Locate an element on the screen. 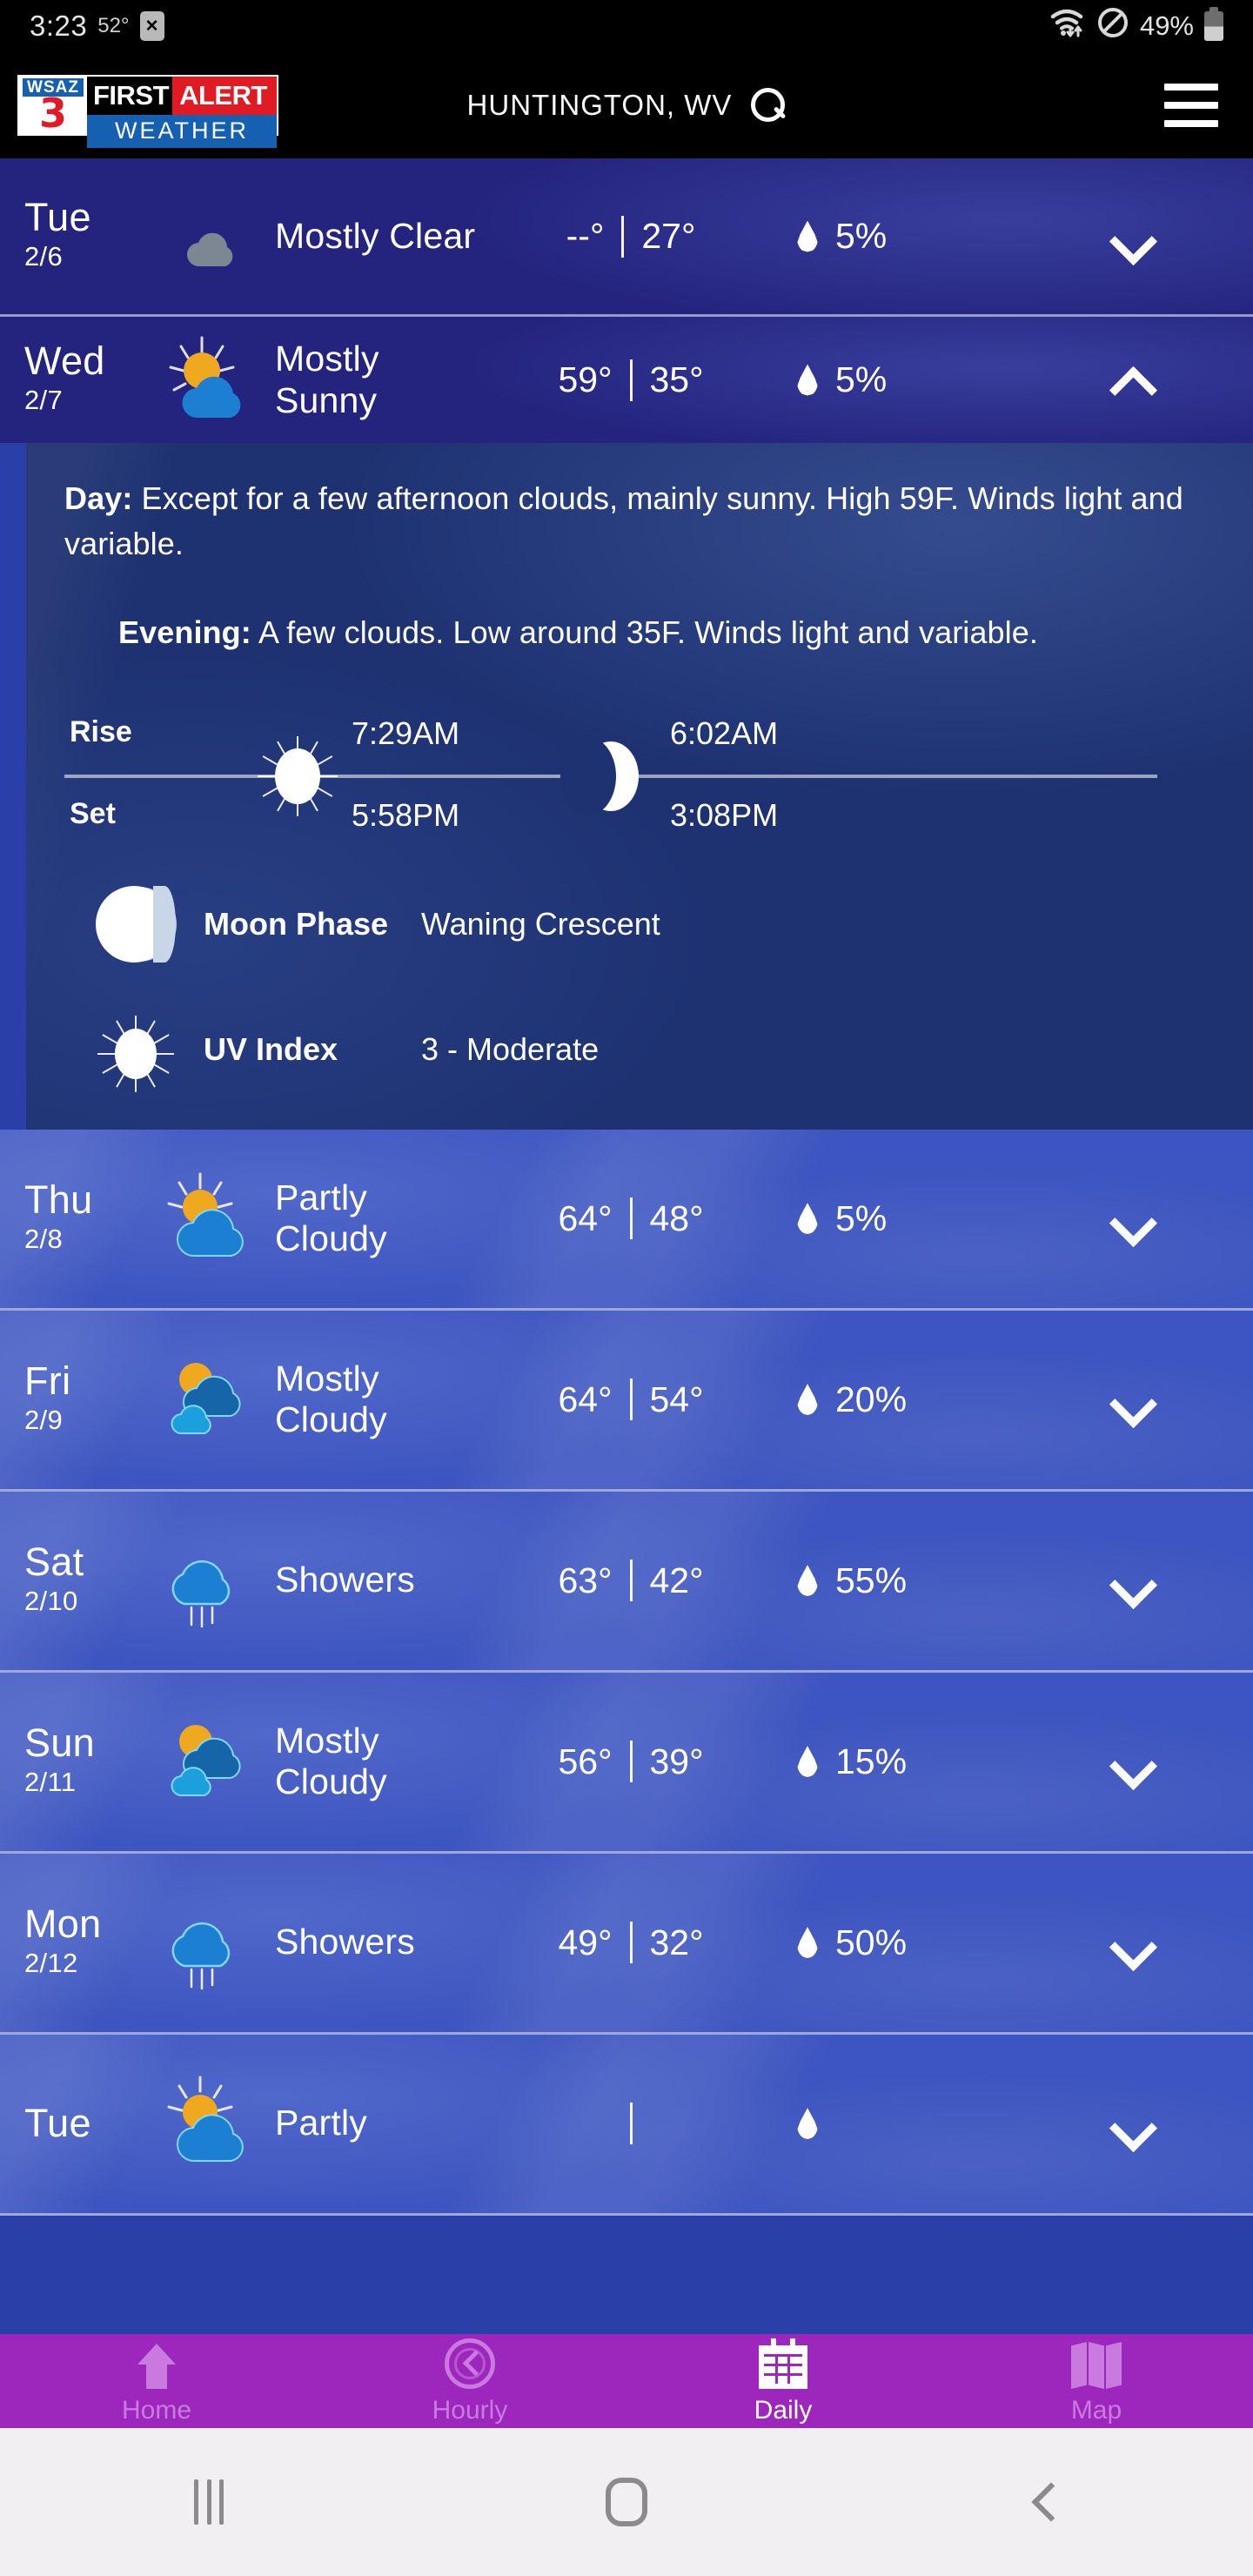  map-icon is located at coordinates (1096, 2363).